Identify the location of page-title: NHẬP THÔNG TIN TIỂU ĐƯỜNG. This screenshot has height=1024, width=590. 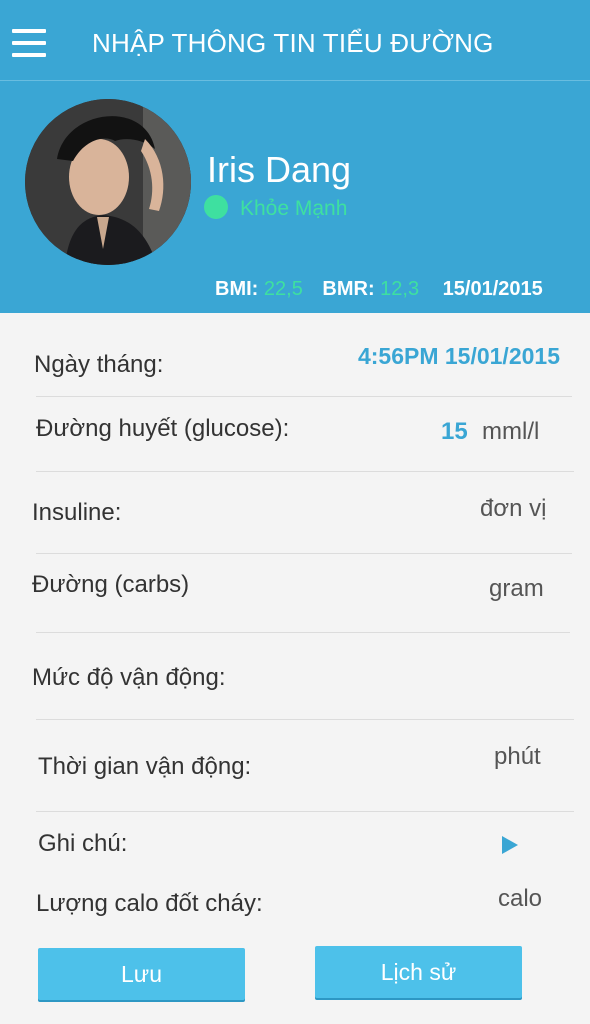
(293, 43).